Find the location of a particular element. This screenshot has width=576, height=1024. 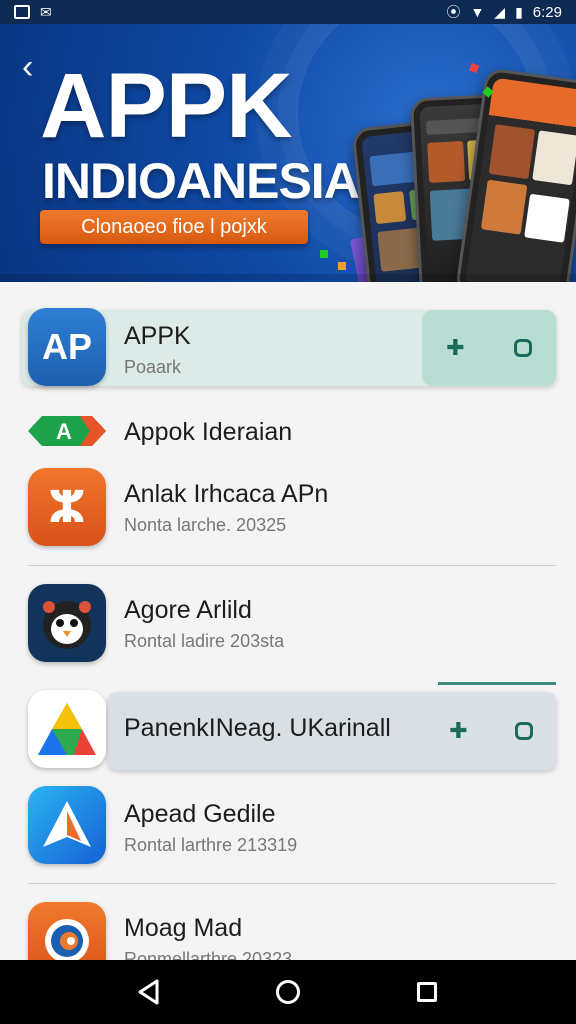

app-icon-label: ⵣ is located at coordinates (67, 507).